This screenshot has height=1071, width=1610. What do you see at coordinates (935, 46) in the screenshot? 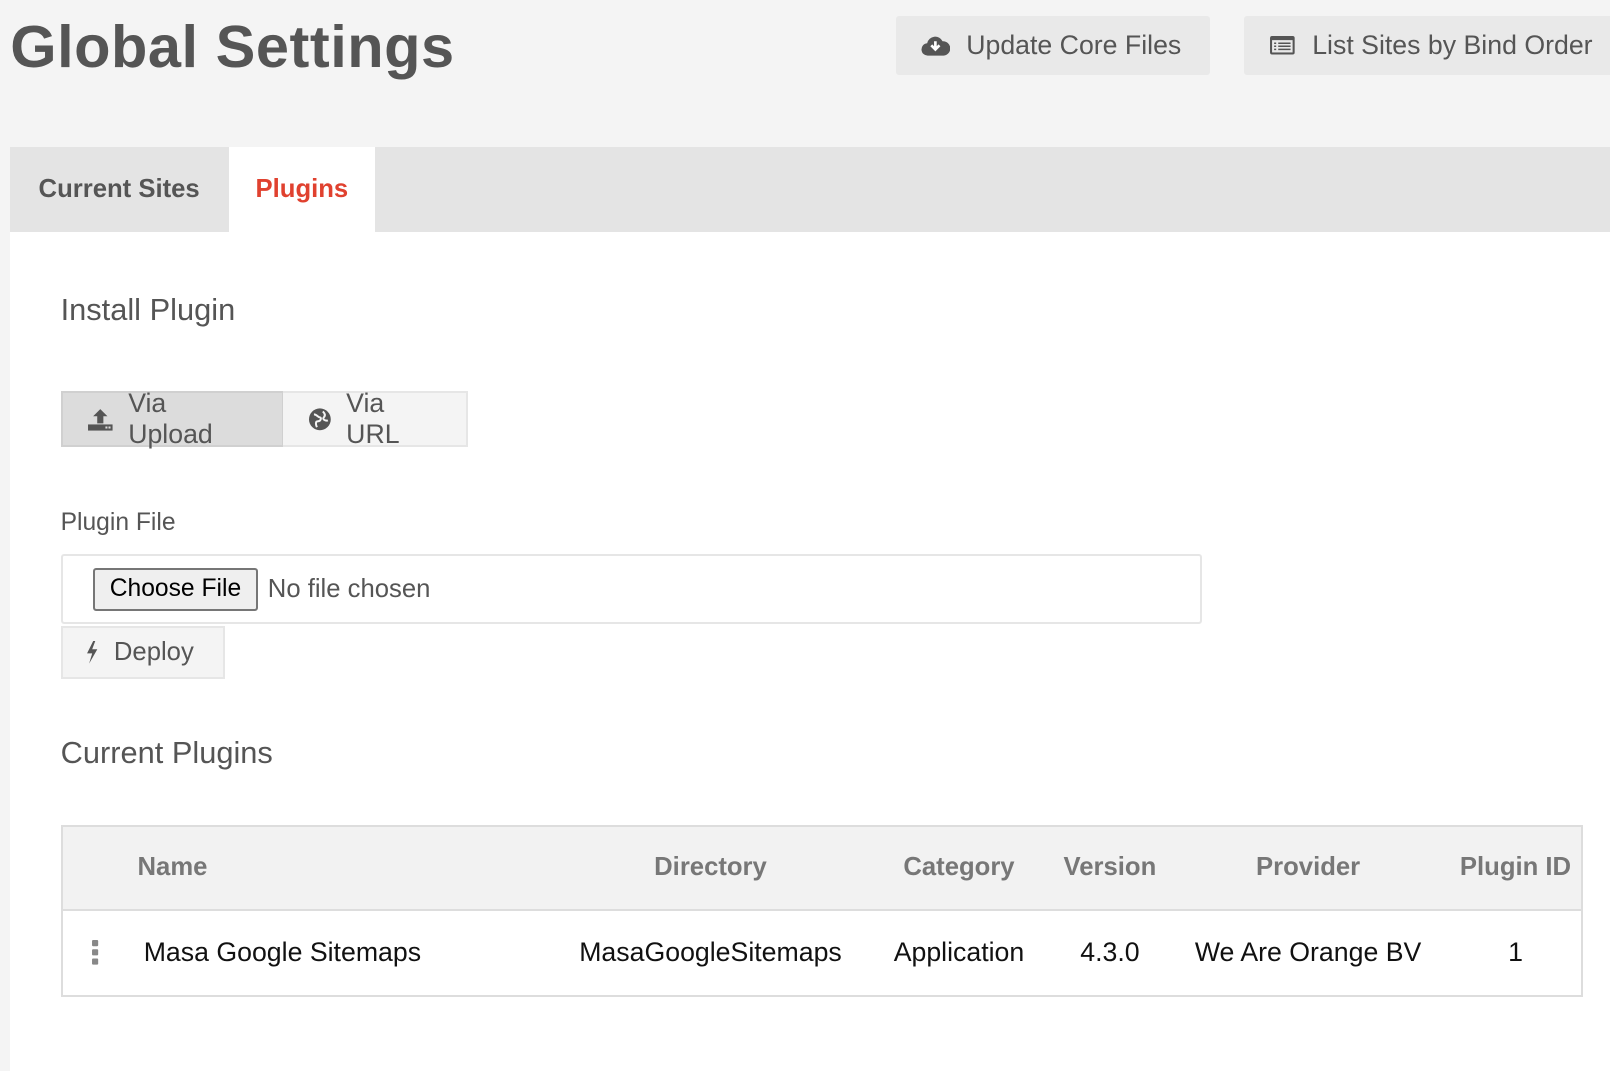
I see `cloud-download-icon` at bounding box center [935, 46].